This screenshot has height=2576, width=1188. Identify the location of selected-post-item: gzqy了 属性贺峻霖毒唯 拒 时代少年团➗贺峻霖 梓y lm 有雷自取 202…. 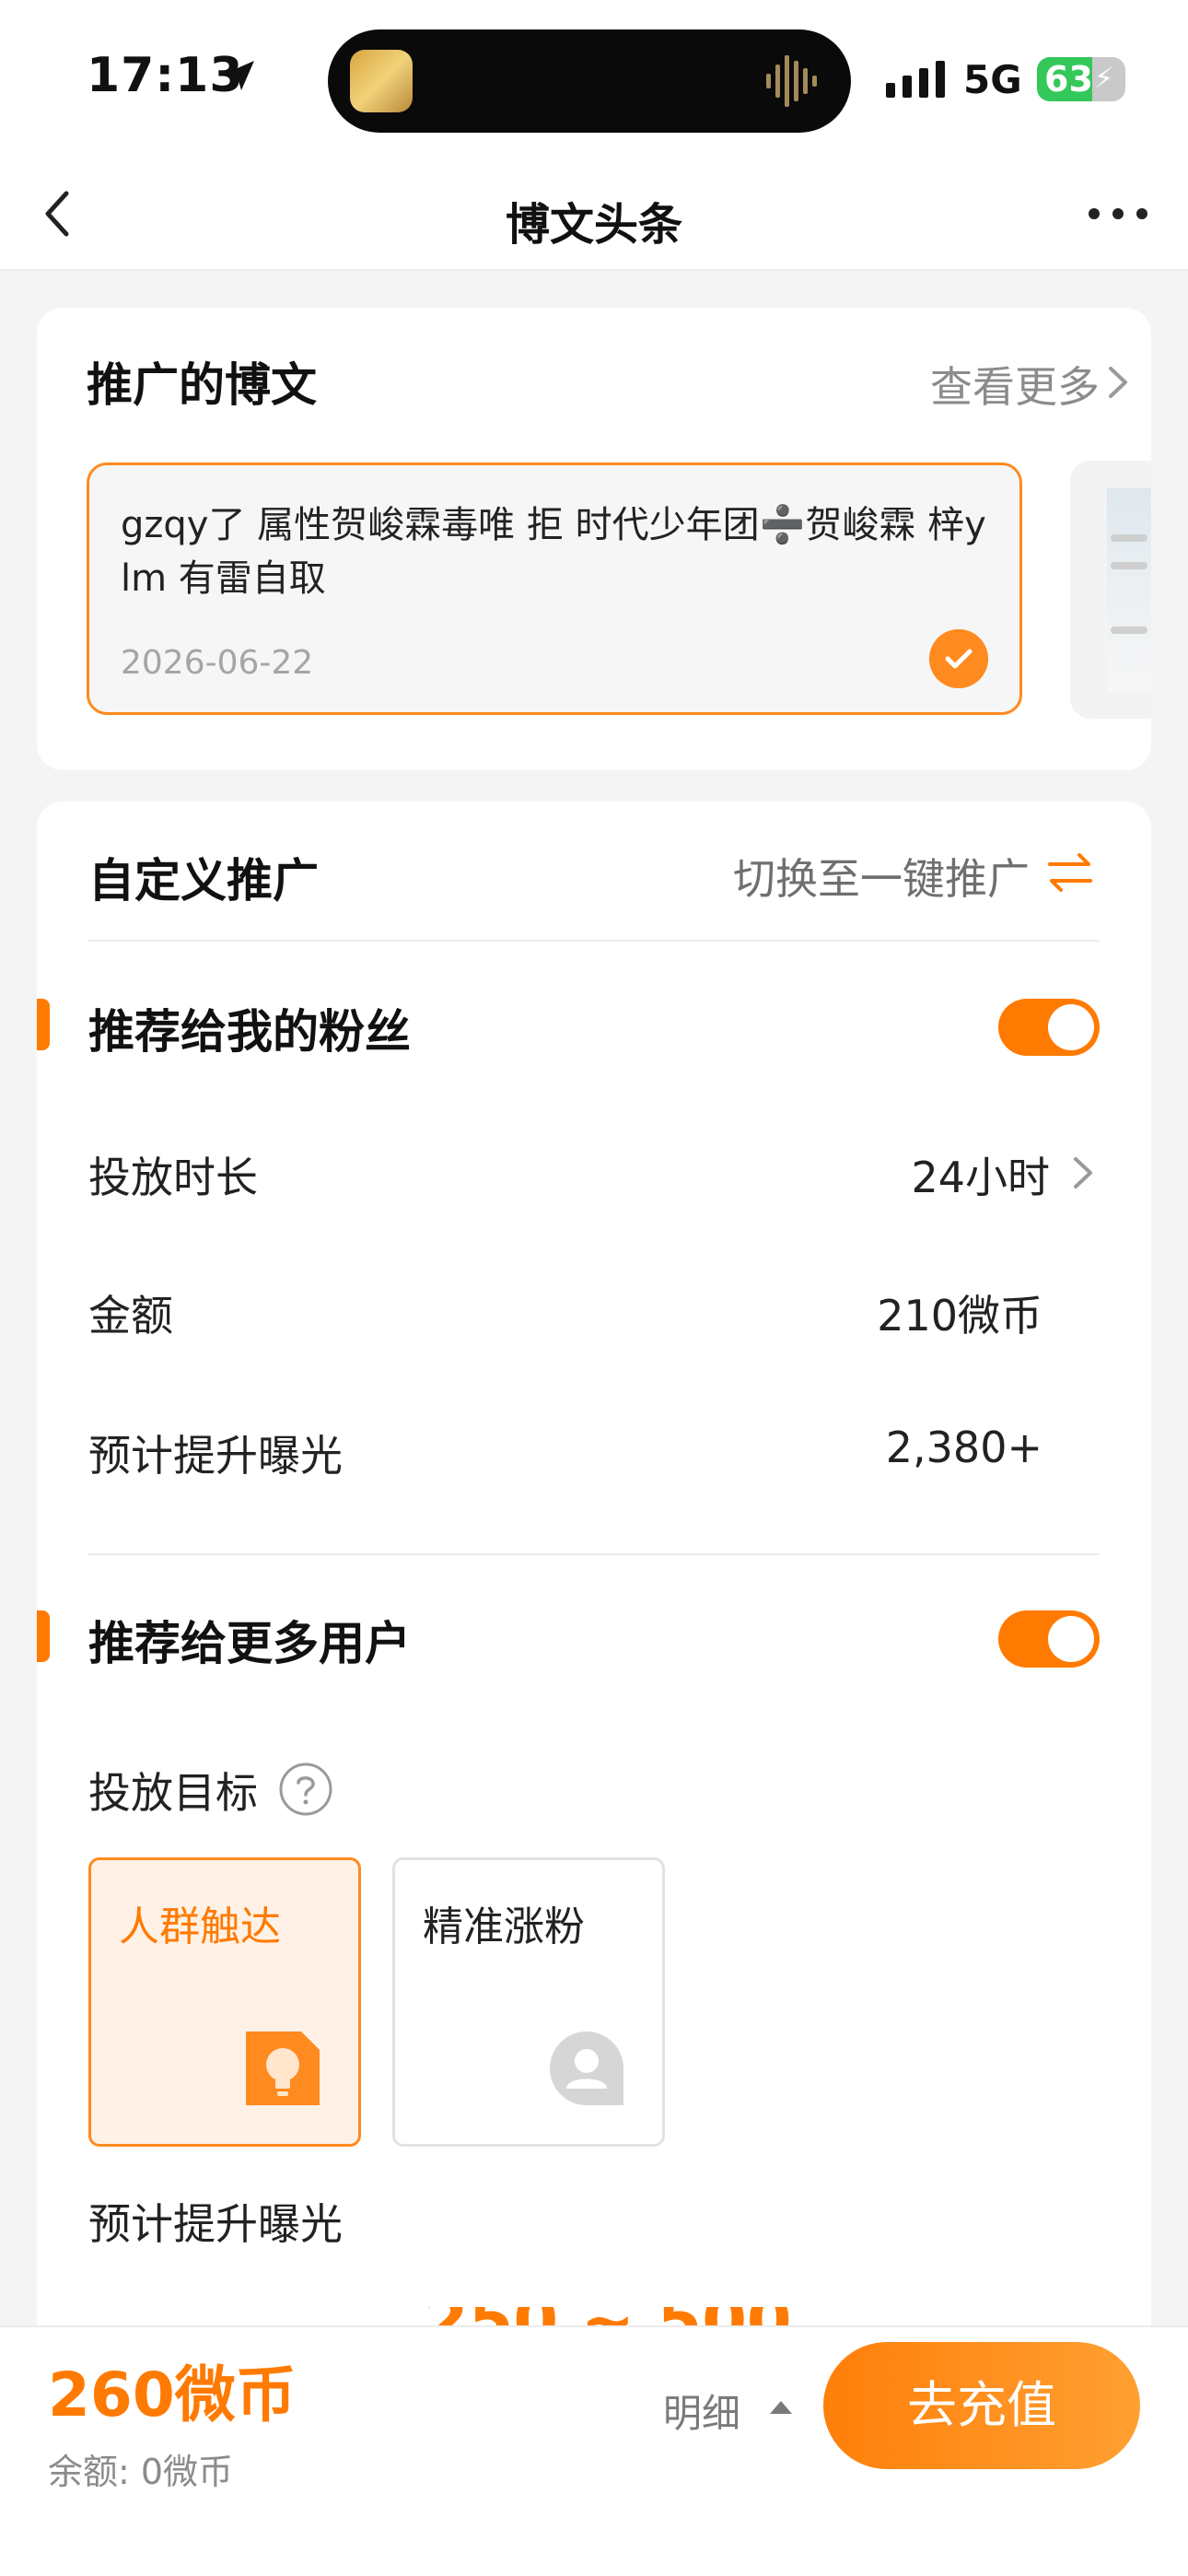
(555, 589).